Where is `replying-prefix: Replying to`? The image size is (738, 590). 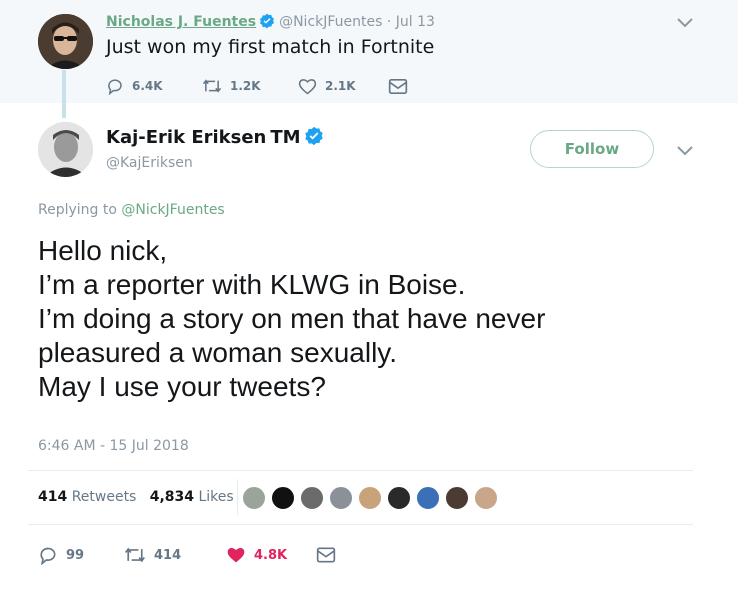
replying-prefix: Replying to is located at coordinates (77, 210).